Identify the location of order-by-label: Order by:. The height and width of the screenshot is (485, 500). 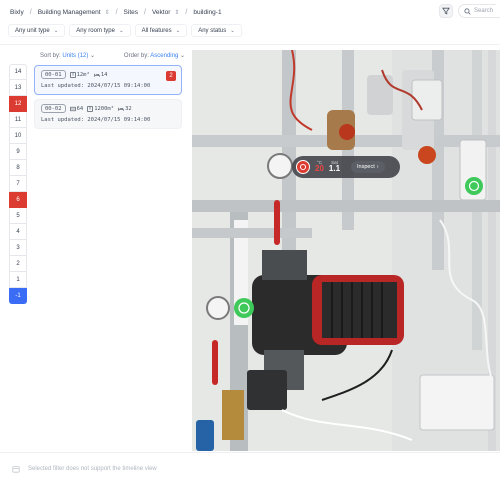
(136, 55).